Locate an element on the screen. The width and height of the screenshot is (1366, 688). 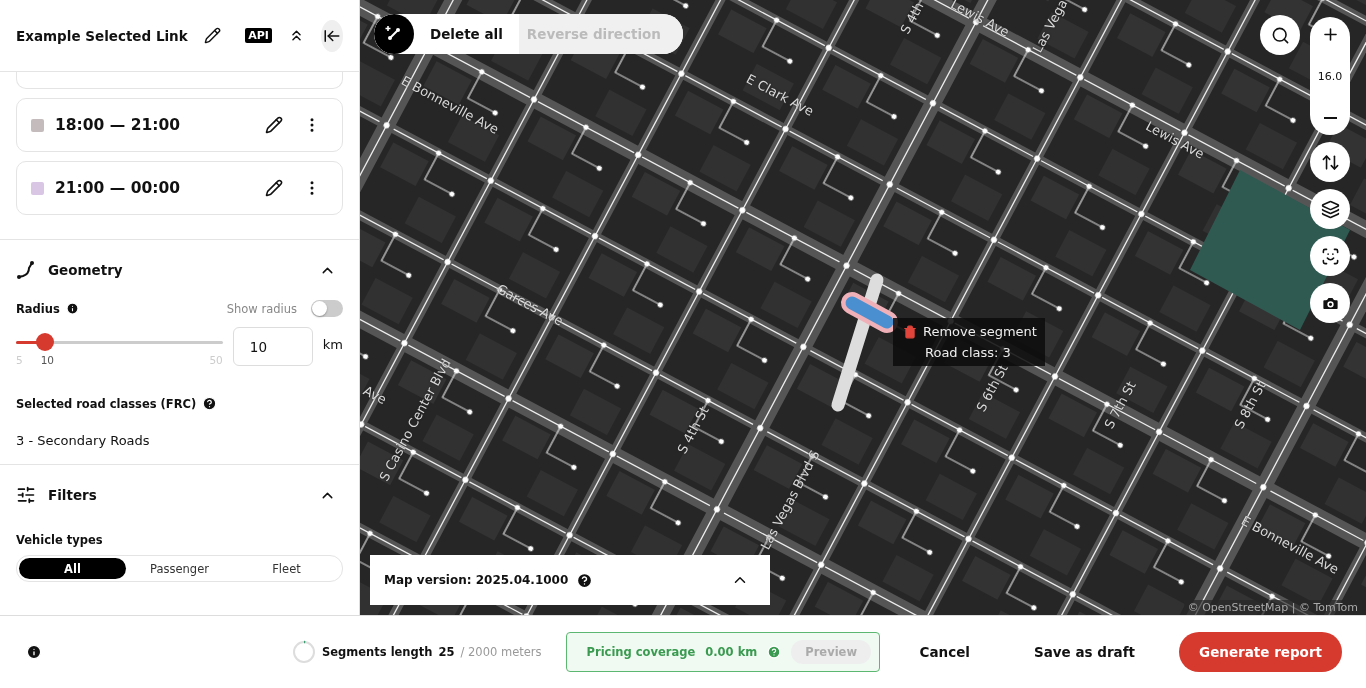
footer-button: Cancel is located at coordinates (944, 652).